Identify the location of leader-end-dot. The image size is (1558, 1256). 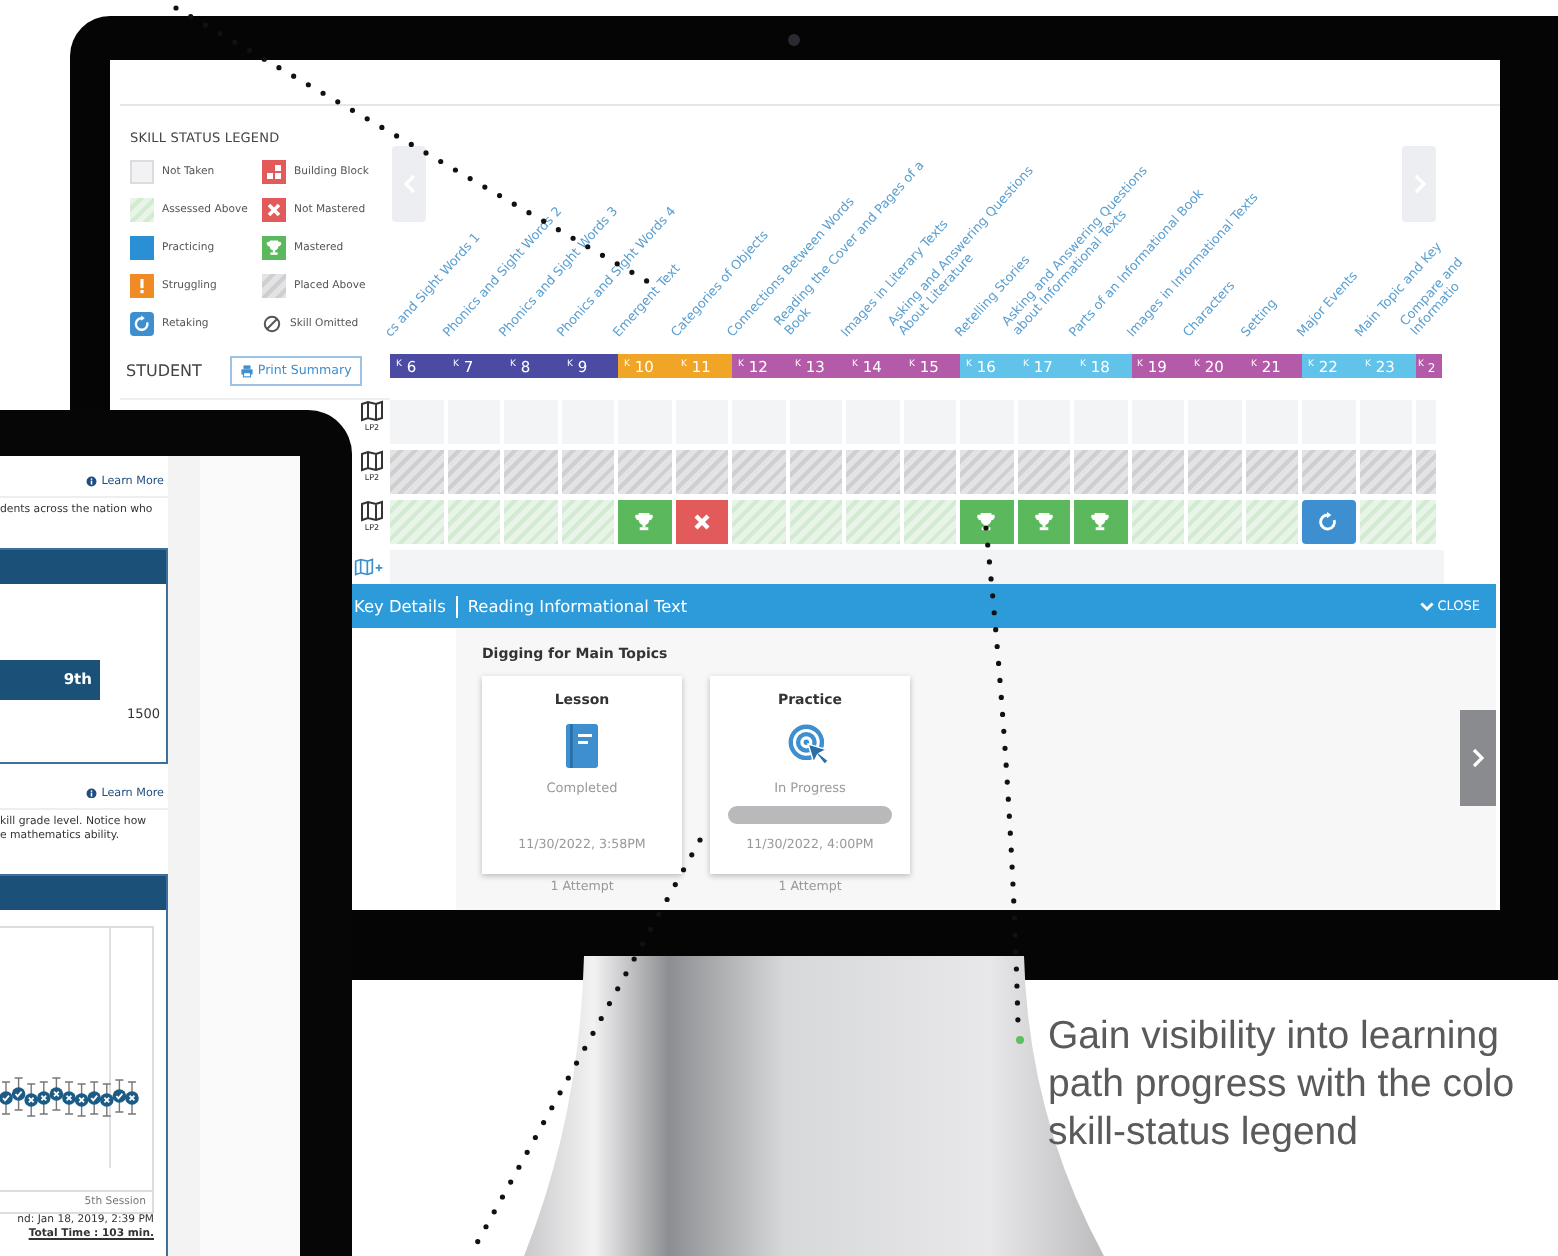
(1020, 1040).